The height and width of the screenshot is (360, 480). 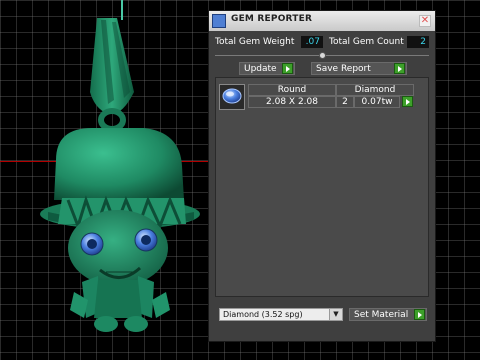 I want to click on material-select: Diamond (3.52 spg) ▼, so click(x=281, y=314).